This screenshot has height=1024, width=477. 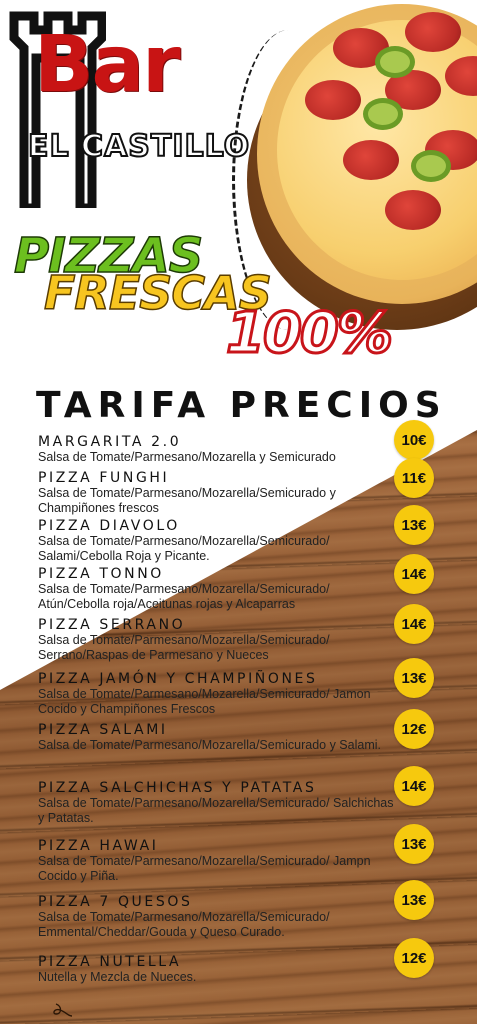 I want to click on logo-name-text: EL CASTILLO, so click(x=139, y=146).